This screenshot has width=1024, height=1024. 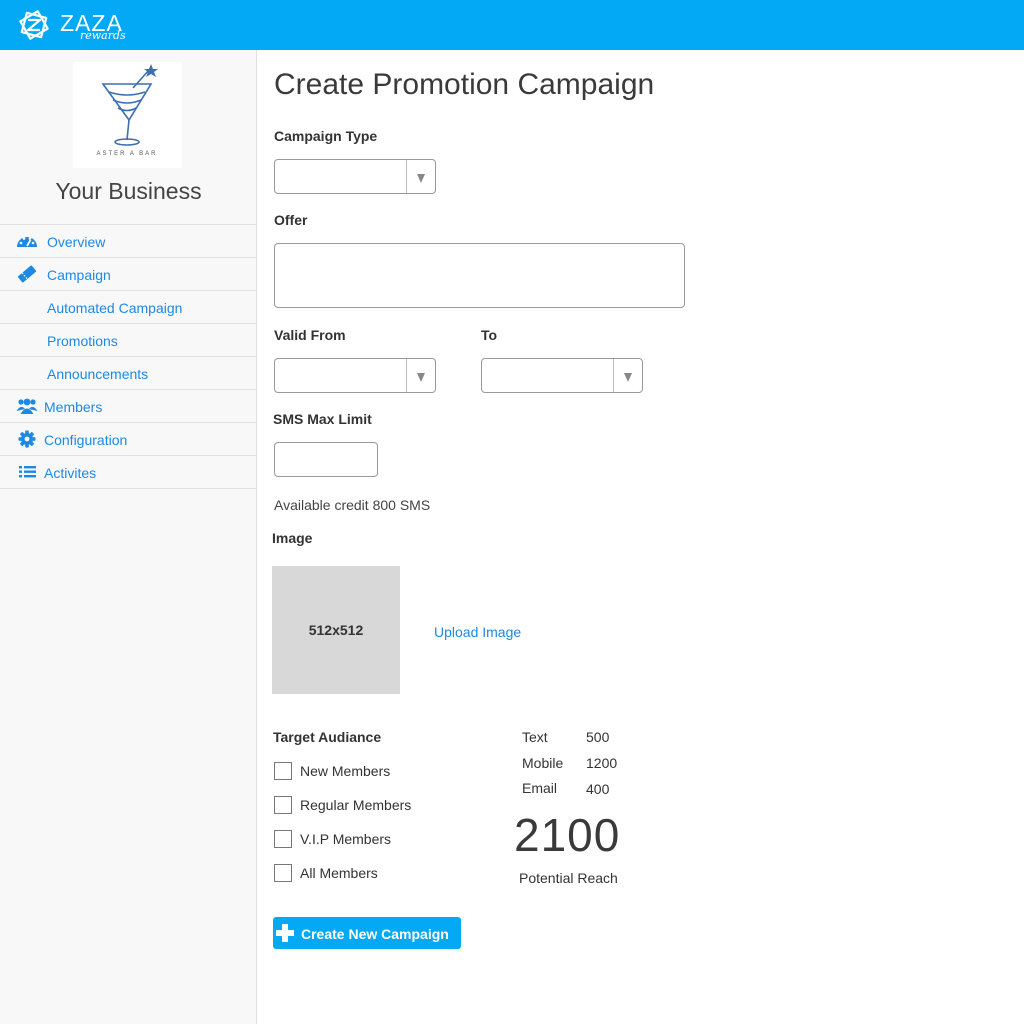 I want to click on cocktail-logo-icon: ASTER A BAR, so click(x=127, y=110).